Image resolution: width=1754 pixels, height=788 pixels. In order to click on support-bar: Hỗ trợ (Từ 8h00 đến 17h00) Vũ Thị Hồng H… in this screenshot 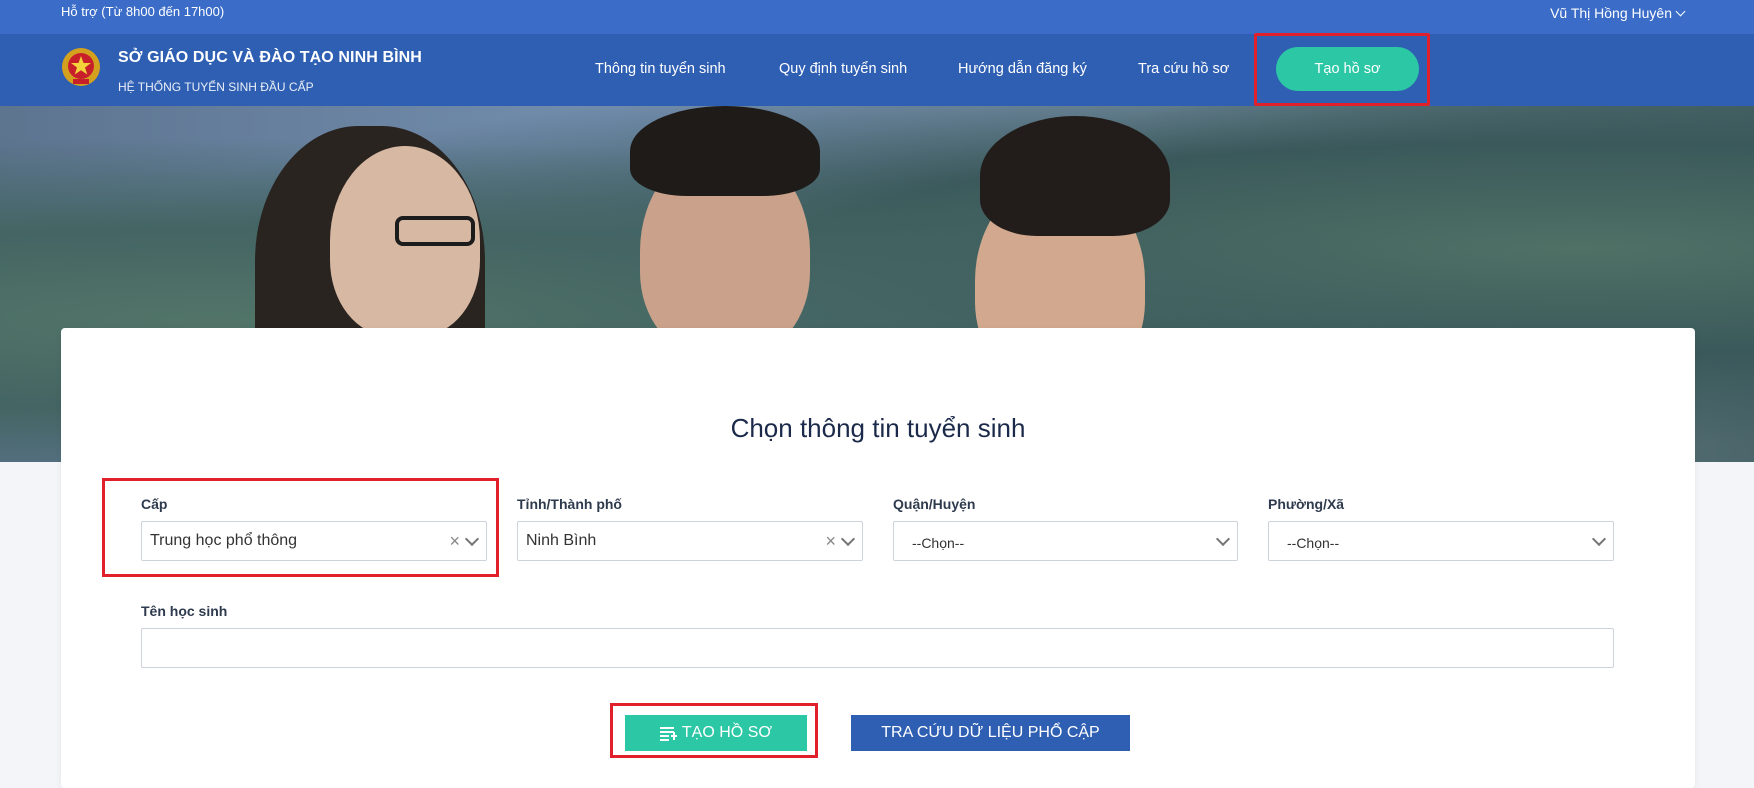, I will do `click(877, 17)`.